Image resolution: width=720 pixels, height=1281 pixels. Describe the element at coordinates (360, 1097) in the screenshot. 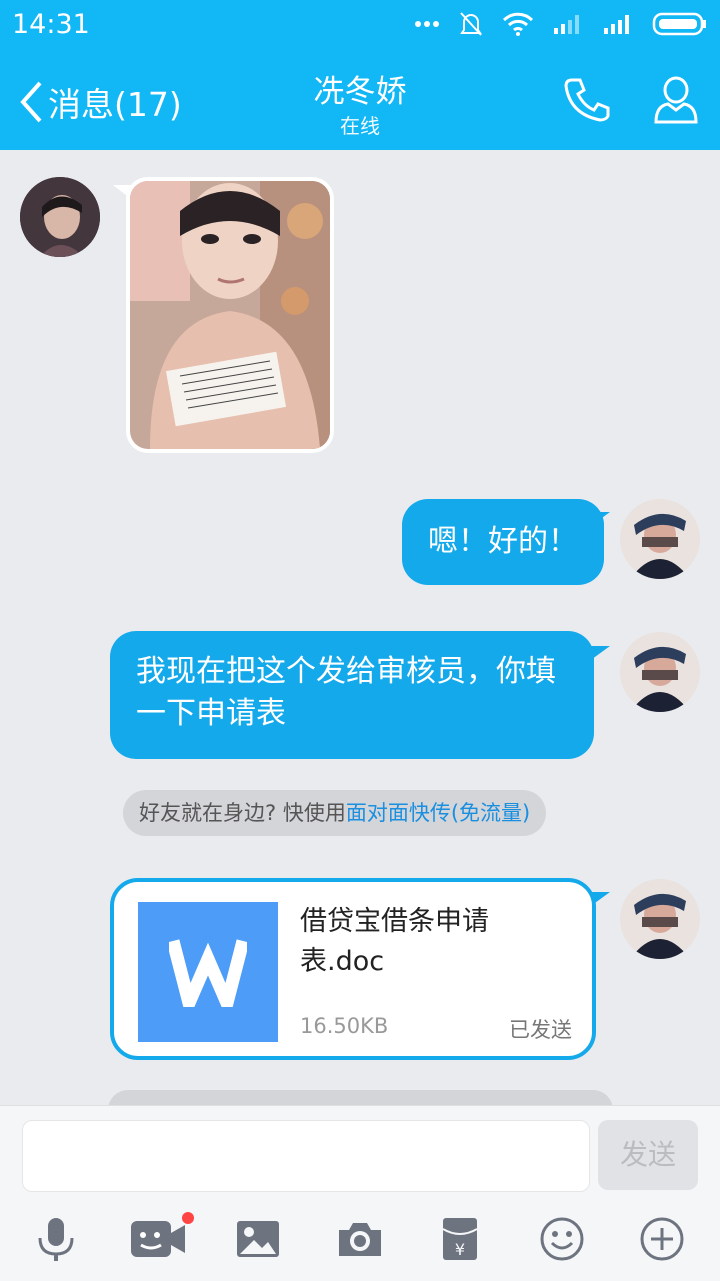

I see `partial-system-tip` at that location.